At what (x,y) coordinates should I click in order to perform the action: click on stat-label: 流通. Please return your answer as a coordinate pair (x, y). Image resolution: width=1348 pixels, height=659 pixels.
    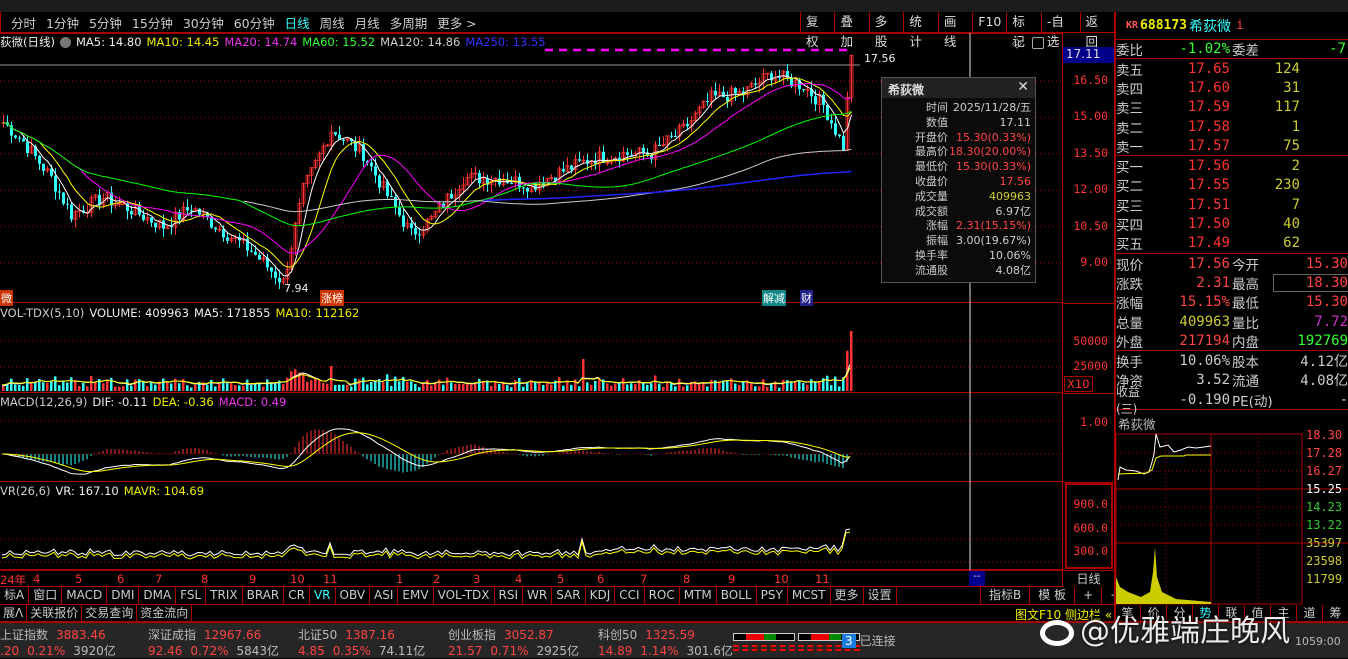
    Looking at the image, I should click on (1245, 382).